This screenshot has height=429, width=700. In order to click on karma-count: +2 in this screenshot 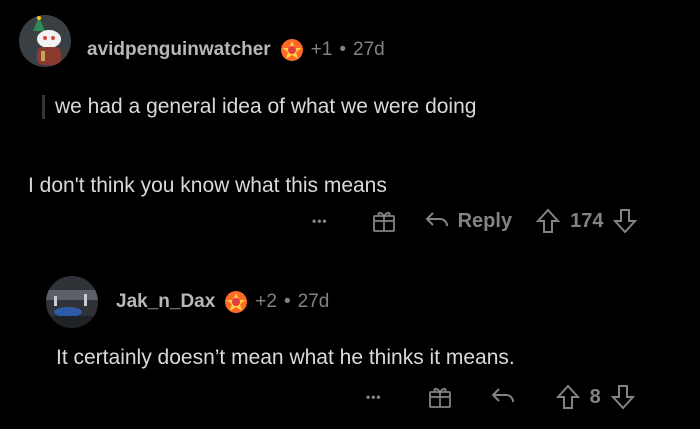, I will do `click(266, 301)`.